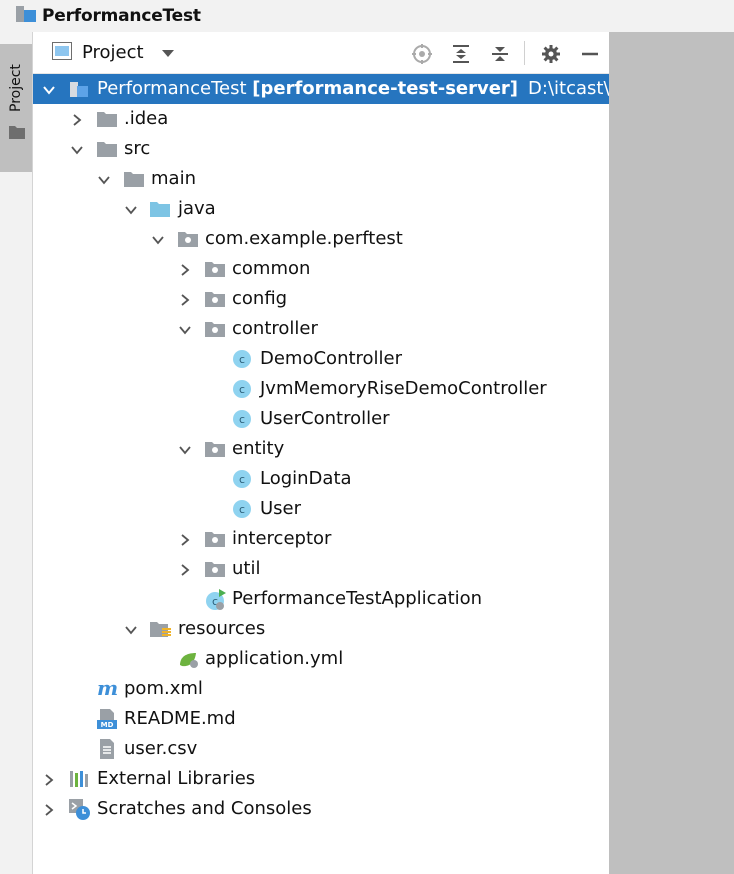 The width and height of the screenshot is (734, 874). Describe the element at coordinates (321, 359) in the screenshot. I see `tree-item-democontroller: c DemoController` at that location.